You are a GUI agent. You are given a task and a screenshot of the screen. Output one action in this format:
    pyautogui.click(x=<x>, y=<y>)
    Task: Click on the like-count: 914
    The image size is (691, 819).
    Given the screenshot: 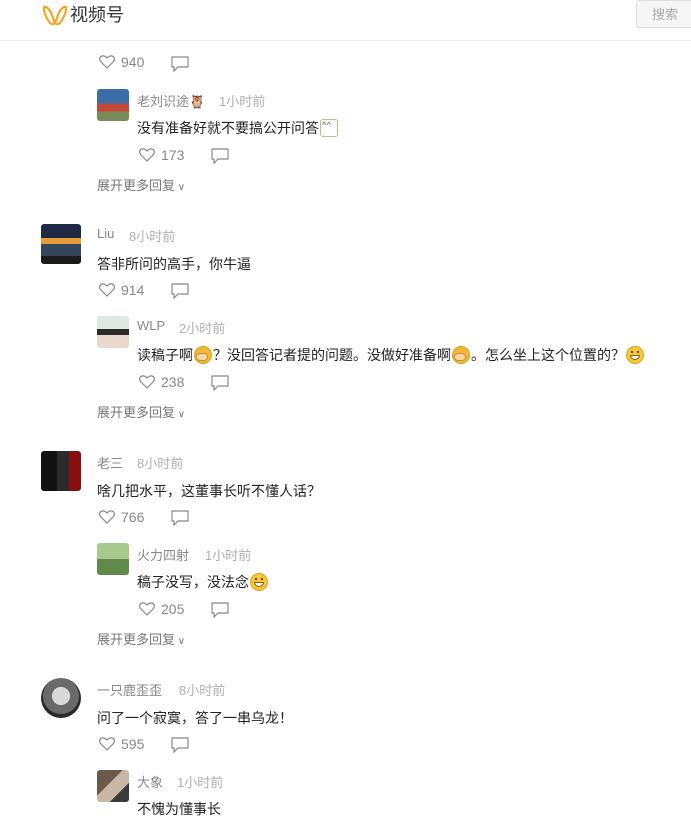 What is the action you would take?
    pyautogui.click(x=133, y=290)
    